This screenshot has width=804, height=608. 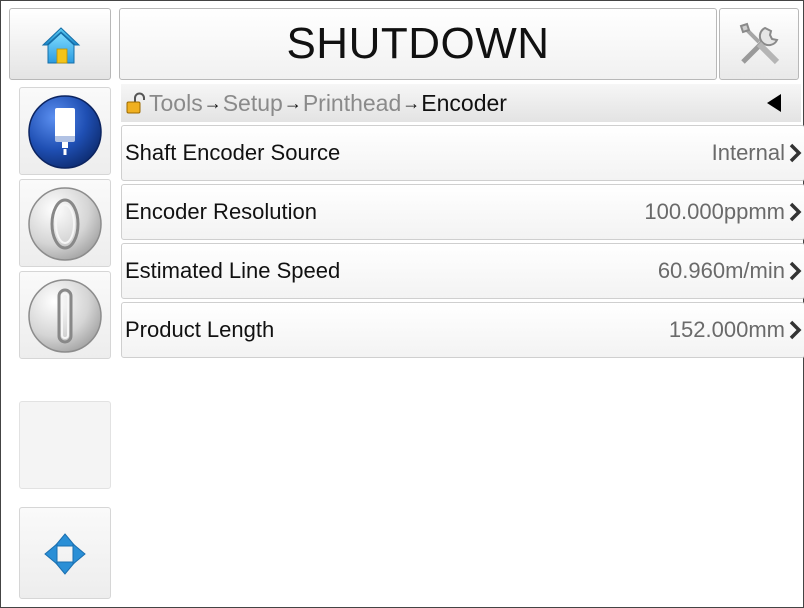 I want to click on setting-value: Internal, so click(x=748, y=152).